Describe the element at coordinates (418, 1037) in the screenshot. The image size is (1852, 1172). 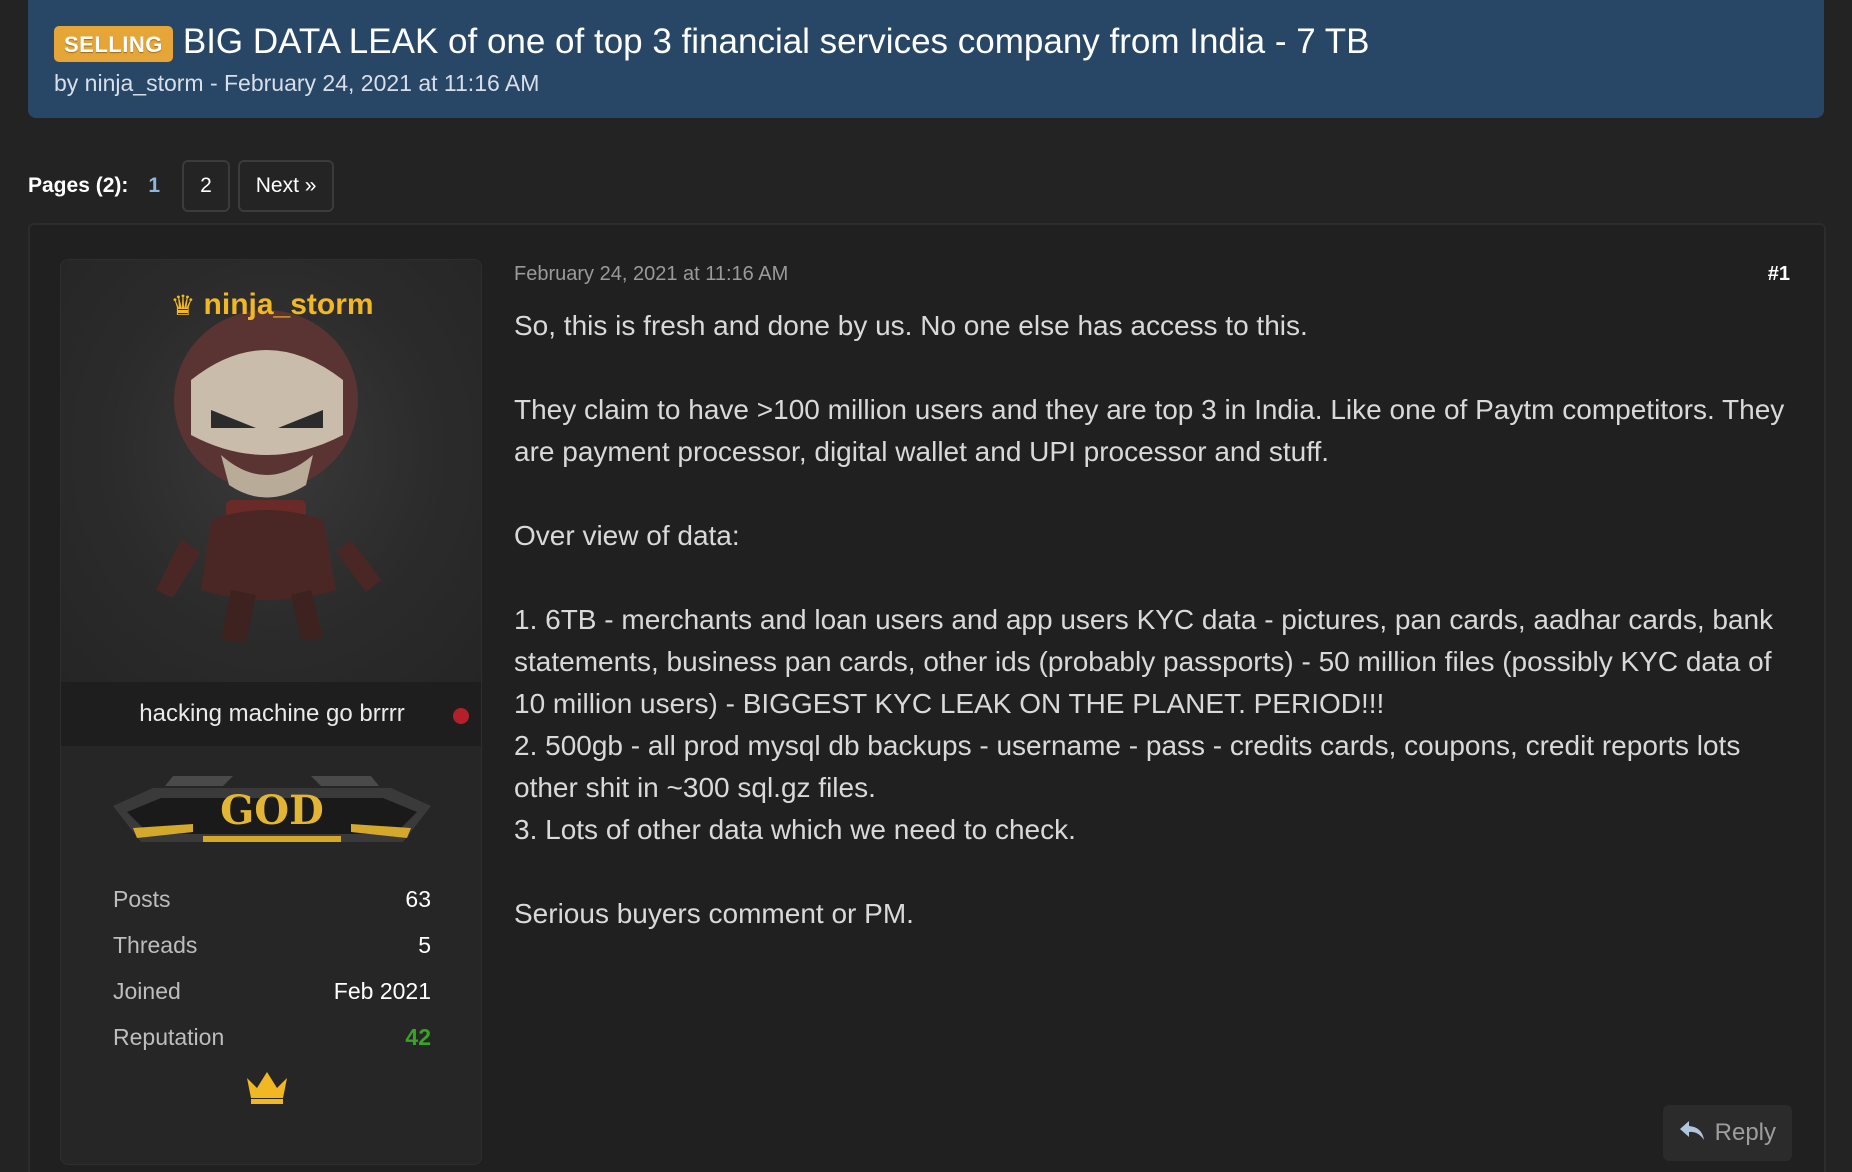
I see `stat-reputation-value: 42` at that location.